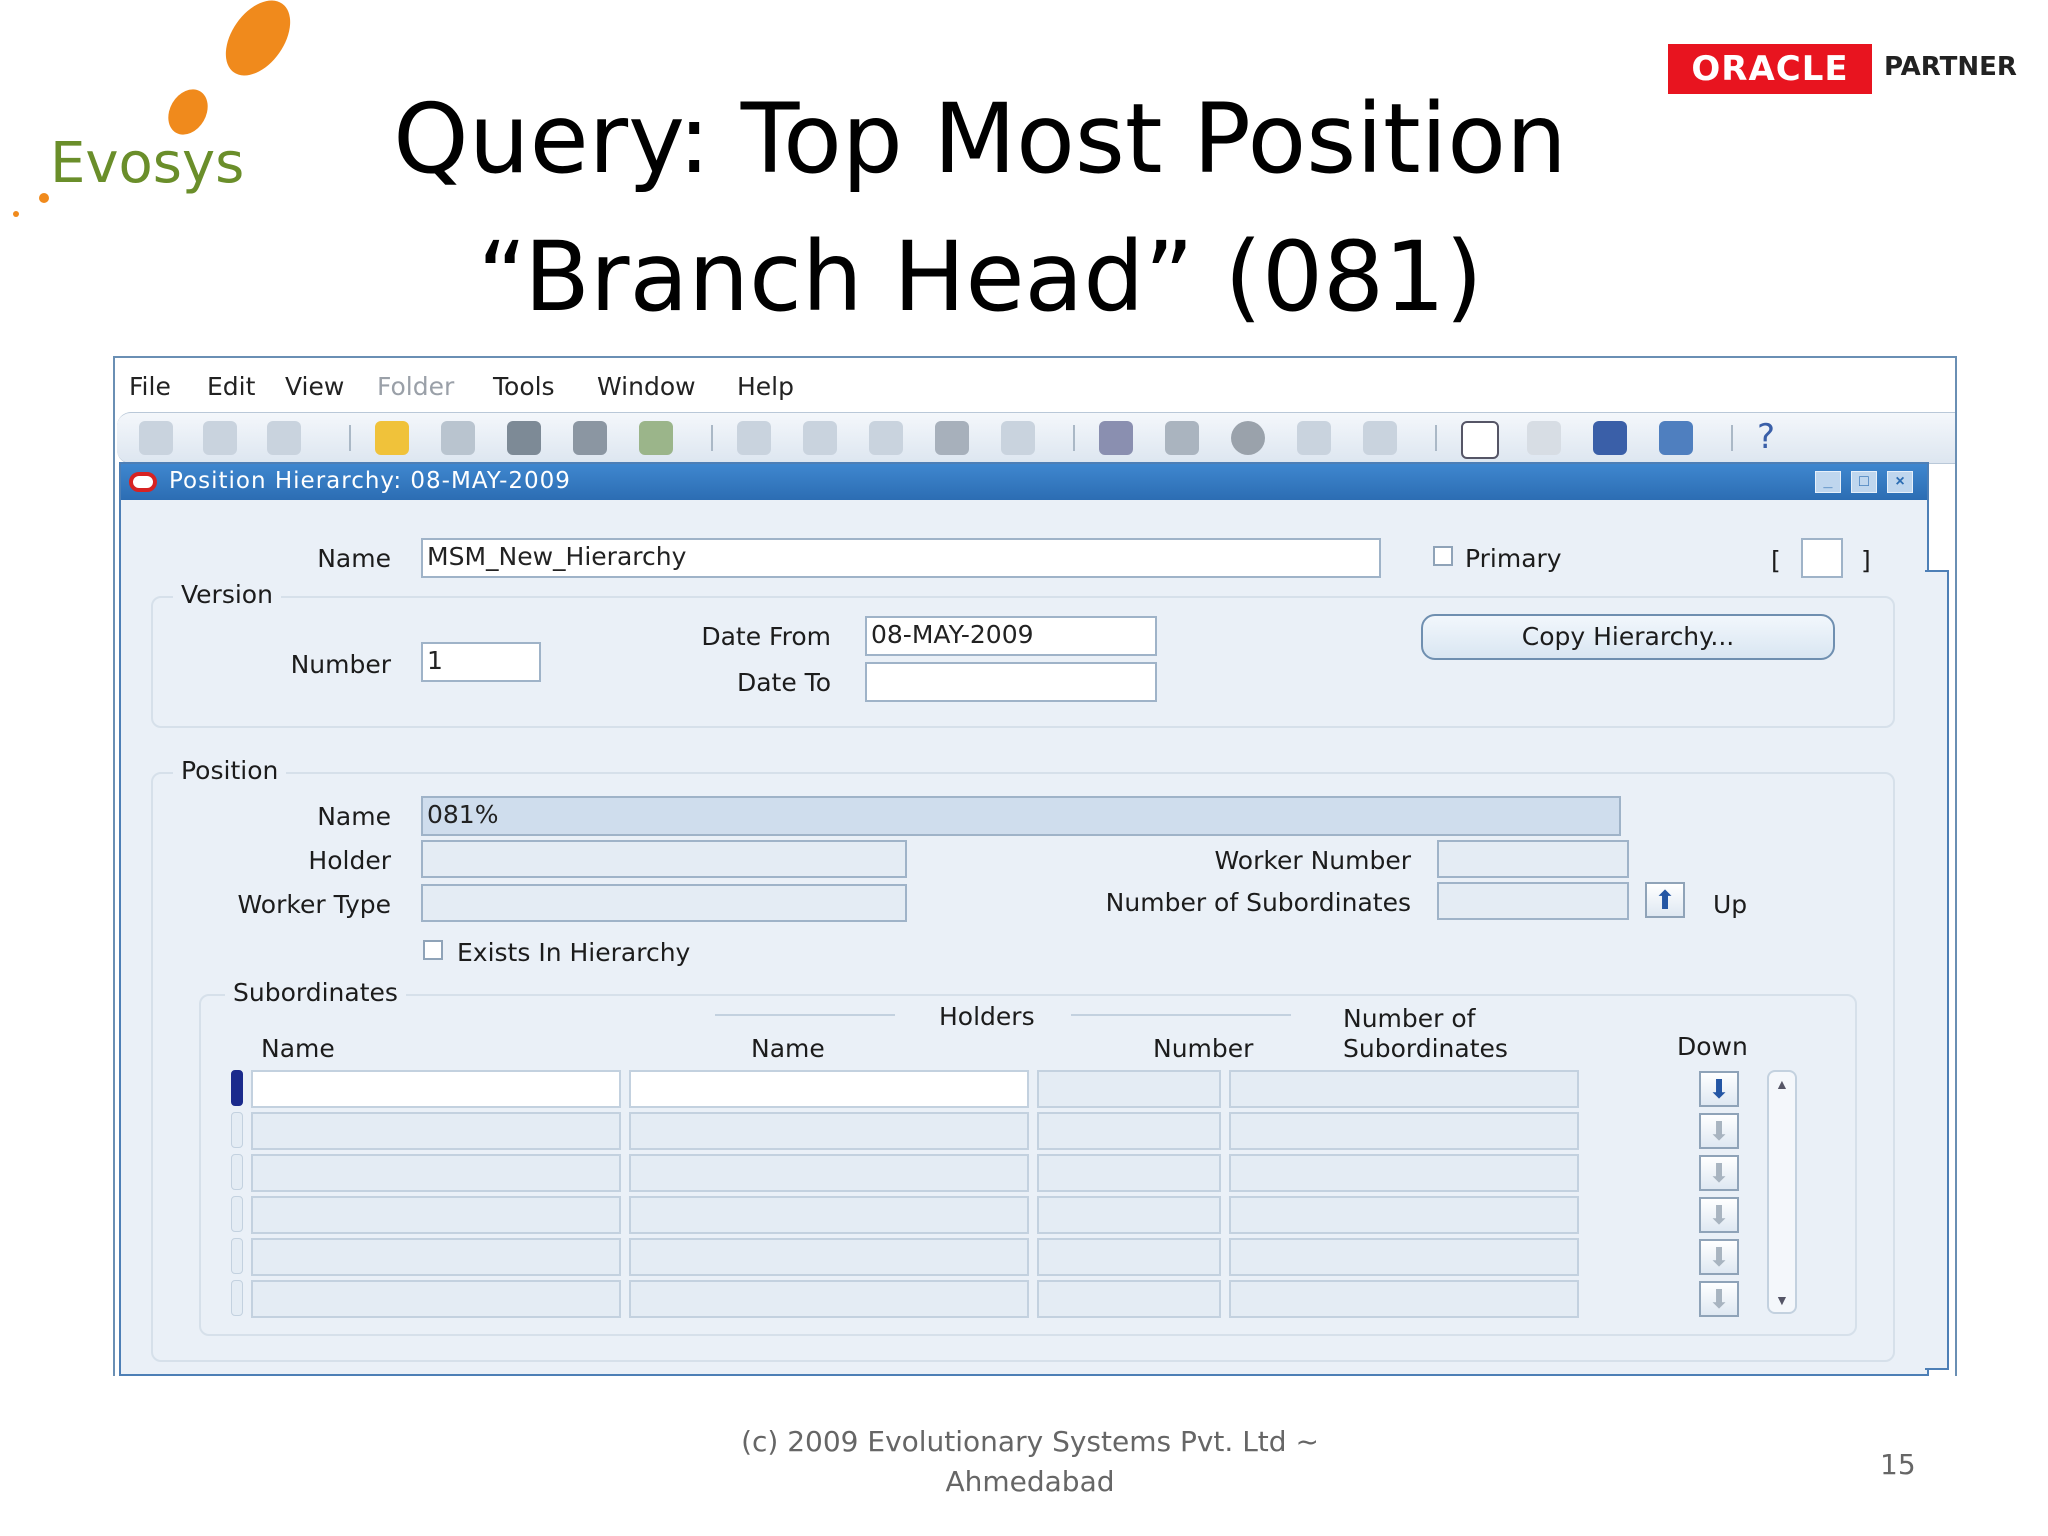 Image resolution: width=2048 pixels, height=1536 pixels. What do you see at coordinates (1035, 383) in the screenshot?
I see `menu-bar: File Edit View Folder Tools Window Help` at bounding box center [1035, 383].